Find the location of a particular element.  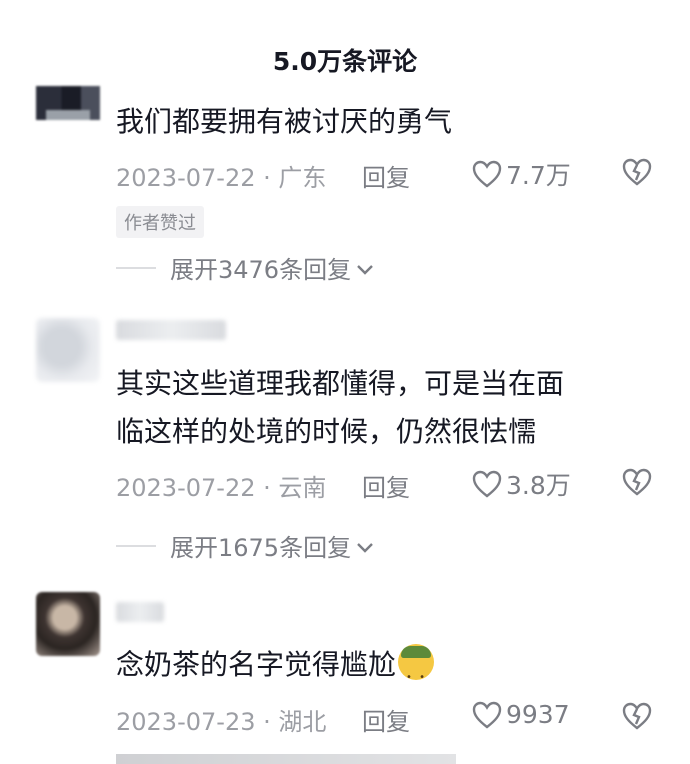

comment-text: 我们都要拥有被讨厌的勇气 is located at coordinates (284, 121).